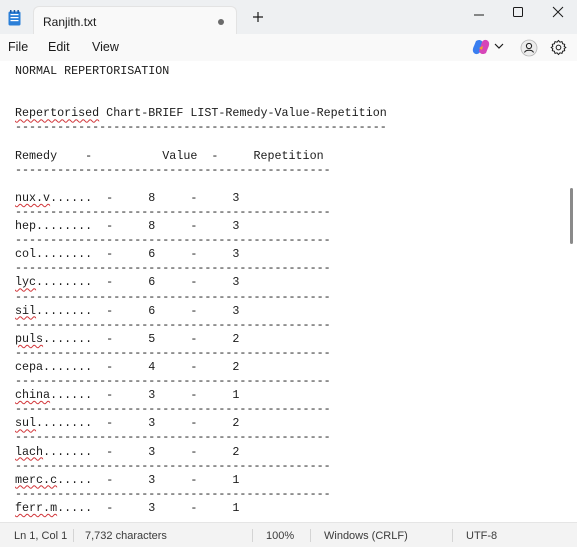  I want to click on misspelled-word: puls, so click(29, 339).